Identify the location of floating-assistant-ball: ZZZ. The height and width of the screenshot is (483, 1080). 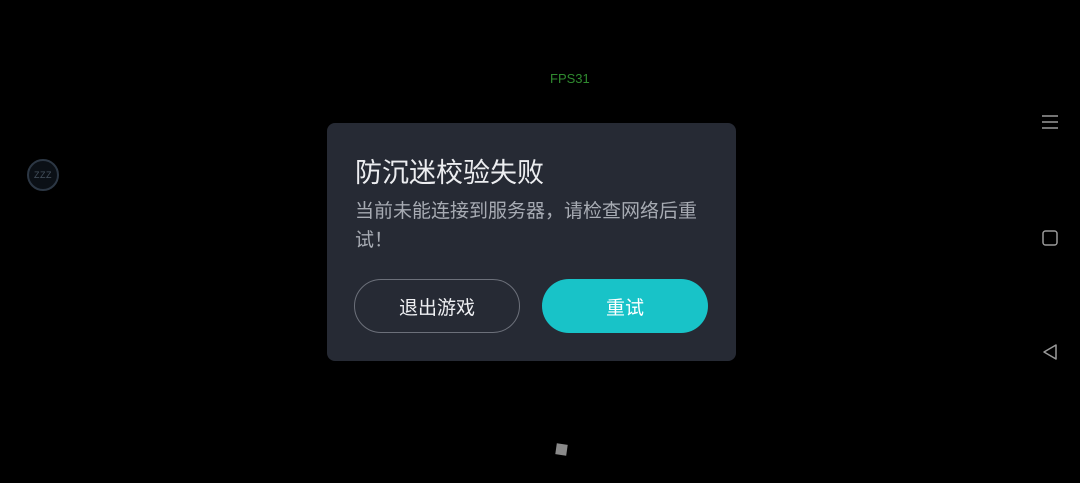
(43, 175).